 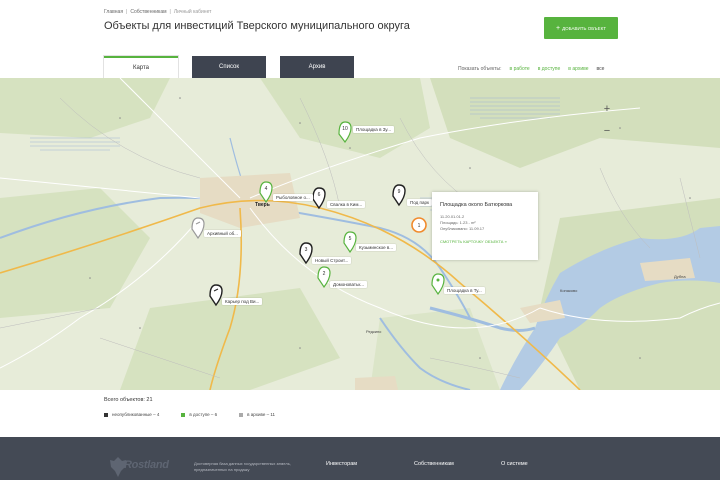 I want to click on svg-text: 10, so click(x=345, y=129).